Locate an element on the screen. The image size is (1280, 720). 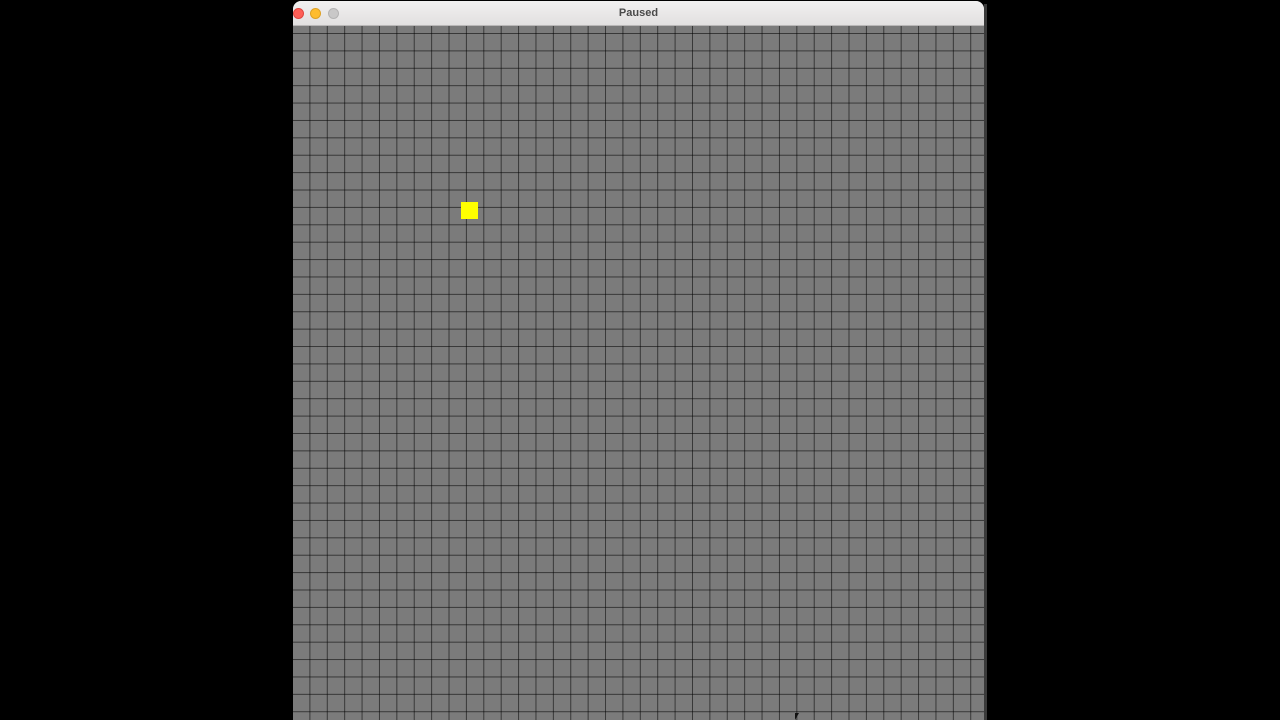
window-title: Paused is located at coordinates (638, 13).